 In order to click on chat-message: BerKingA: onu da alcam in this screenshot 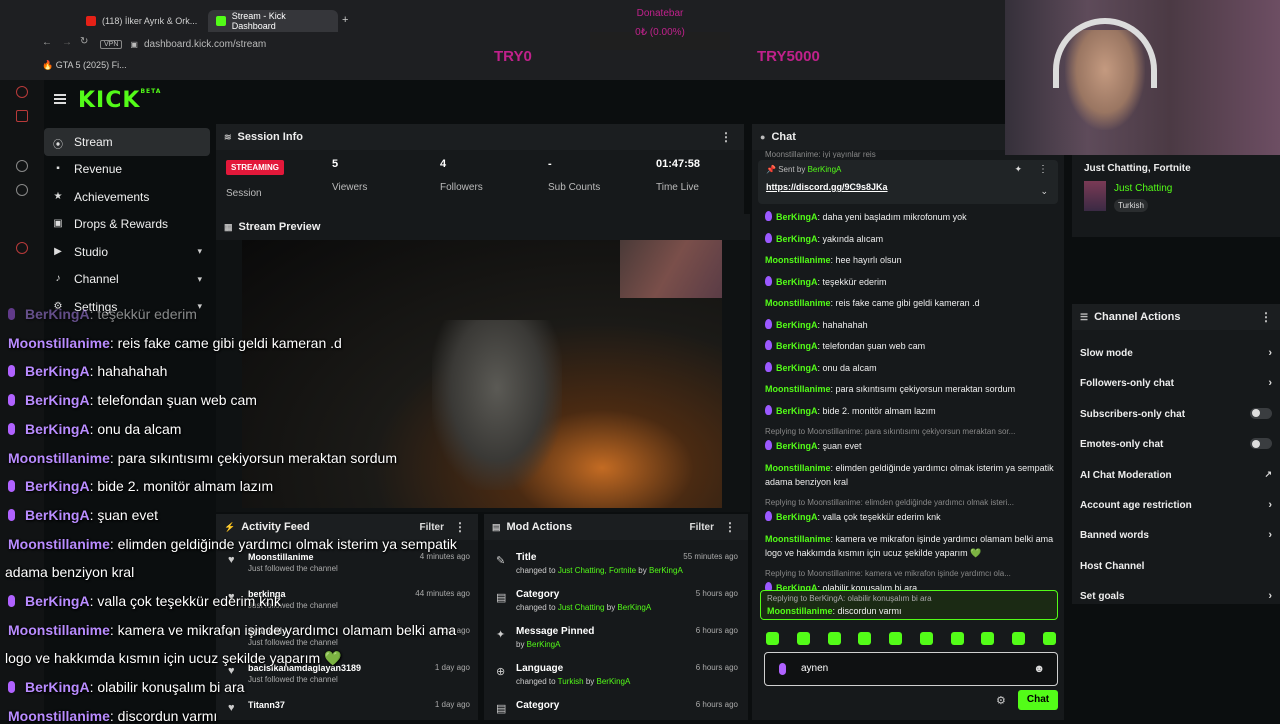, I will do `click(911, 368)`.